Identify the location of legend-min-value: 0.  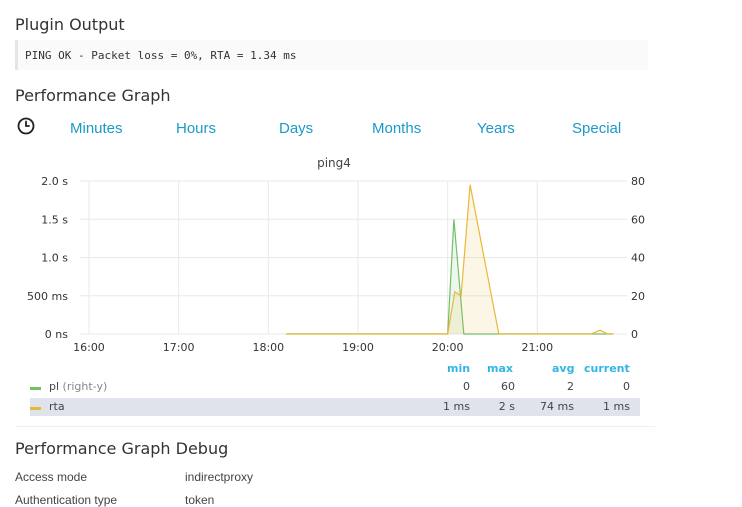
(466, 386).